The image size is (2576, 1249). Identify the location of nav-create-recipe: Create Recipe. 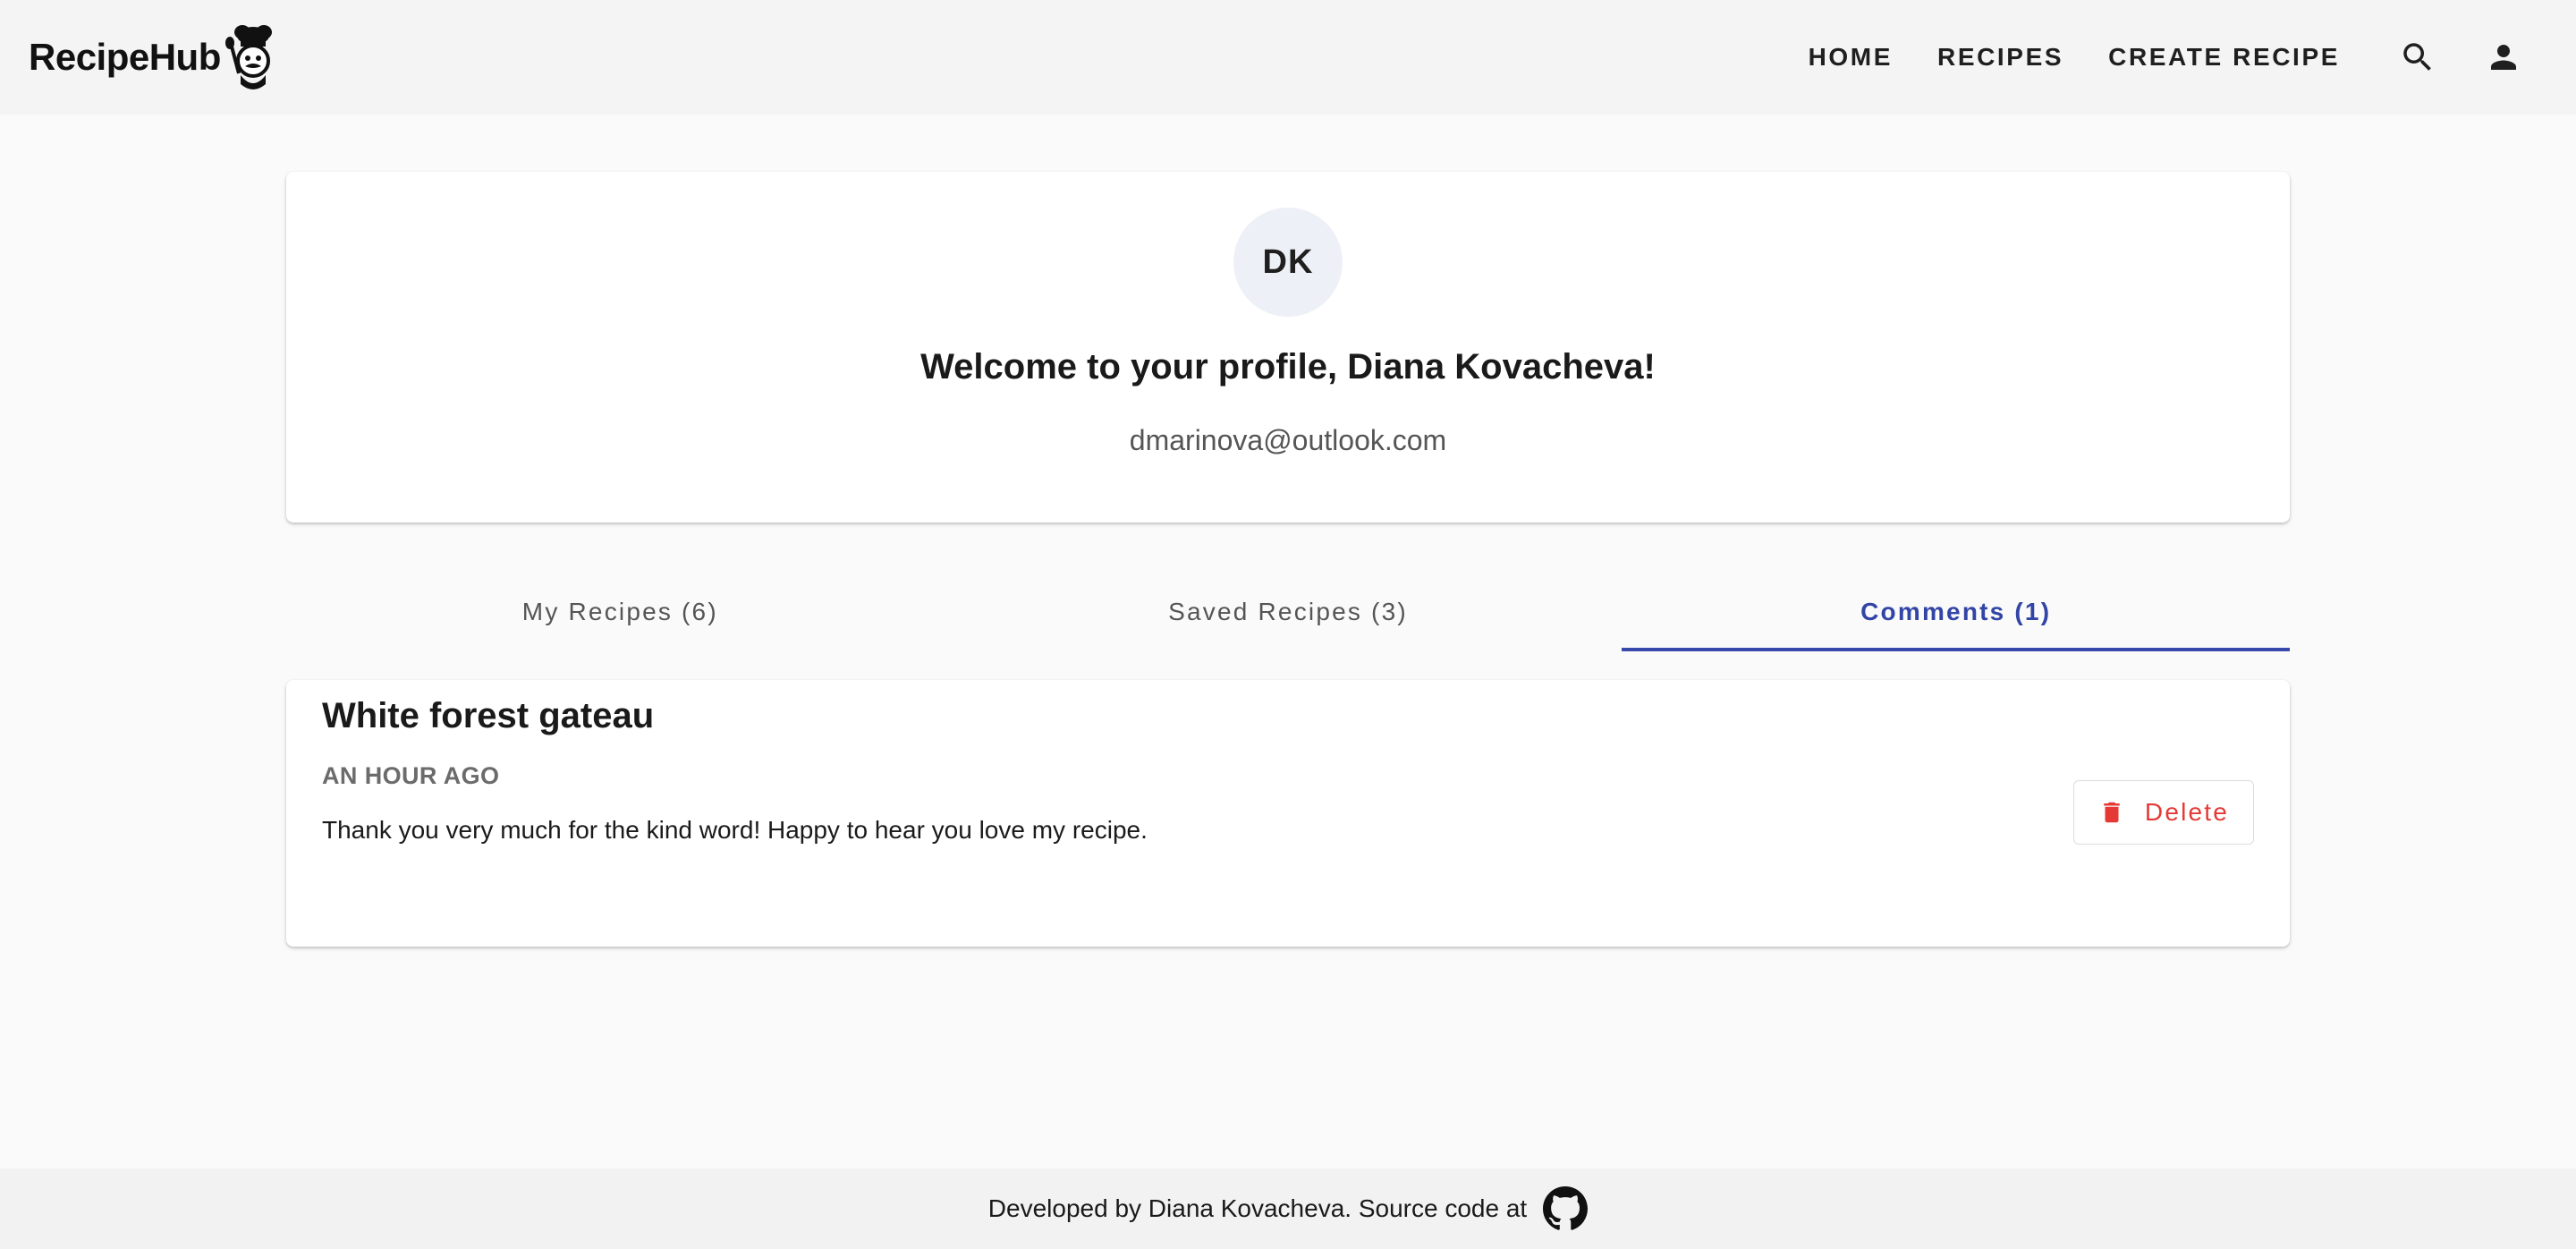
(2224, 57).